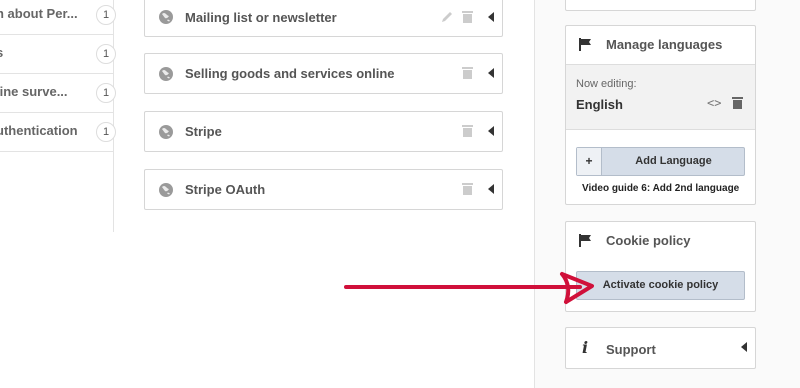  What do you see at coordinates (664, 44) in the screenshot?
I see `manage-languages-title: Manage languages` at bounding box center [664, 44].